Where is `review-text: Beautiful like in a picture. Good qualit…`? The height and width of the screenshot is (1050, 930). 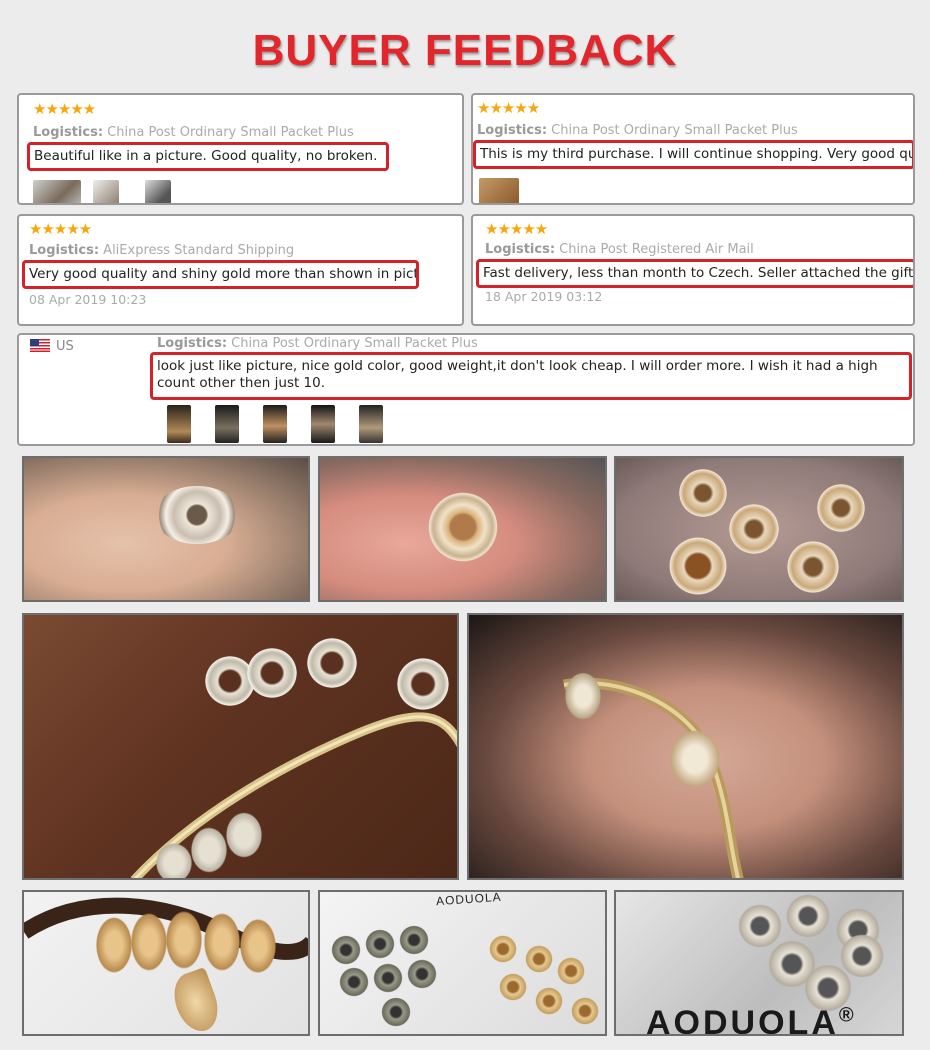 review-text: Beautiful like in a picture. Good qualit… is located at coordinates (208, 156).